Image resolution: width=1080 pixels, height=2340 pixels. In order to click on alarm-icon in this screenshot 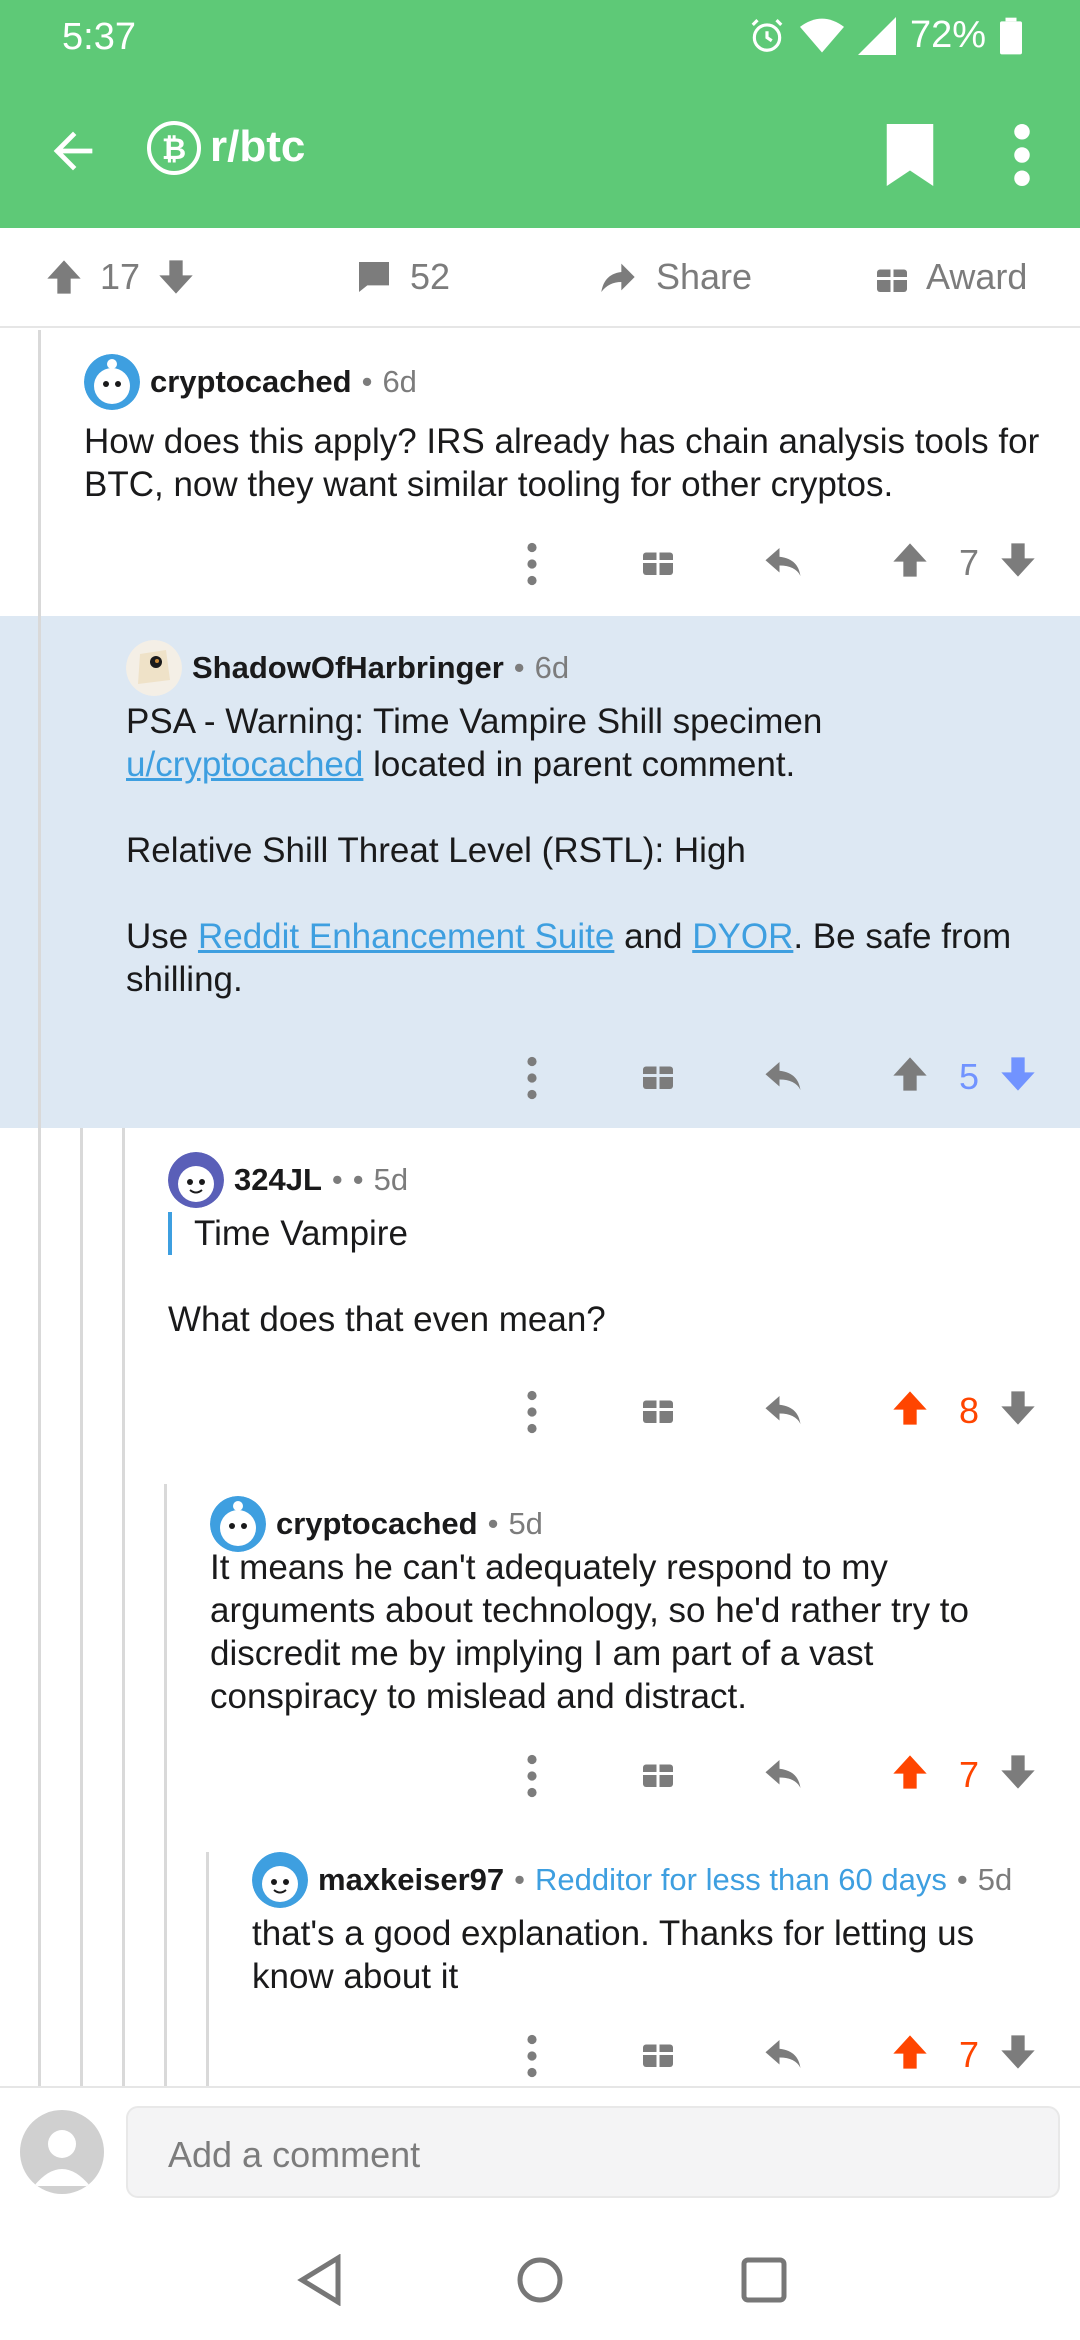, I will do `click(767, 35)`.